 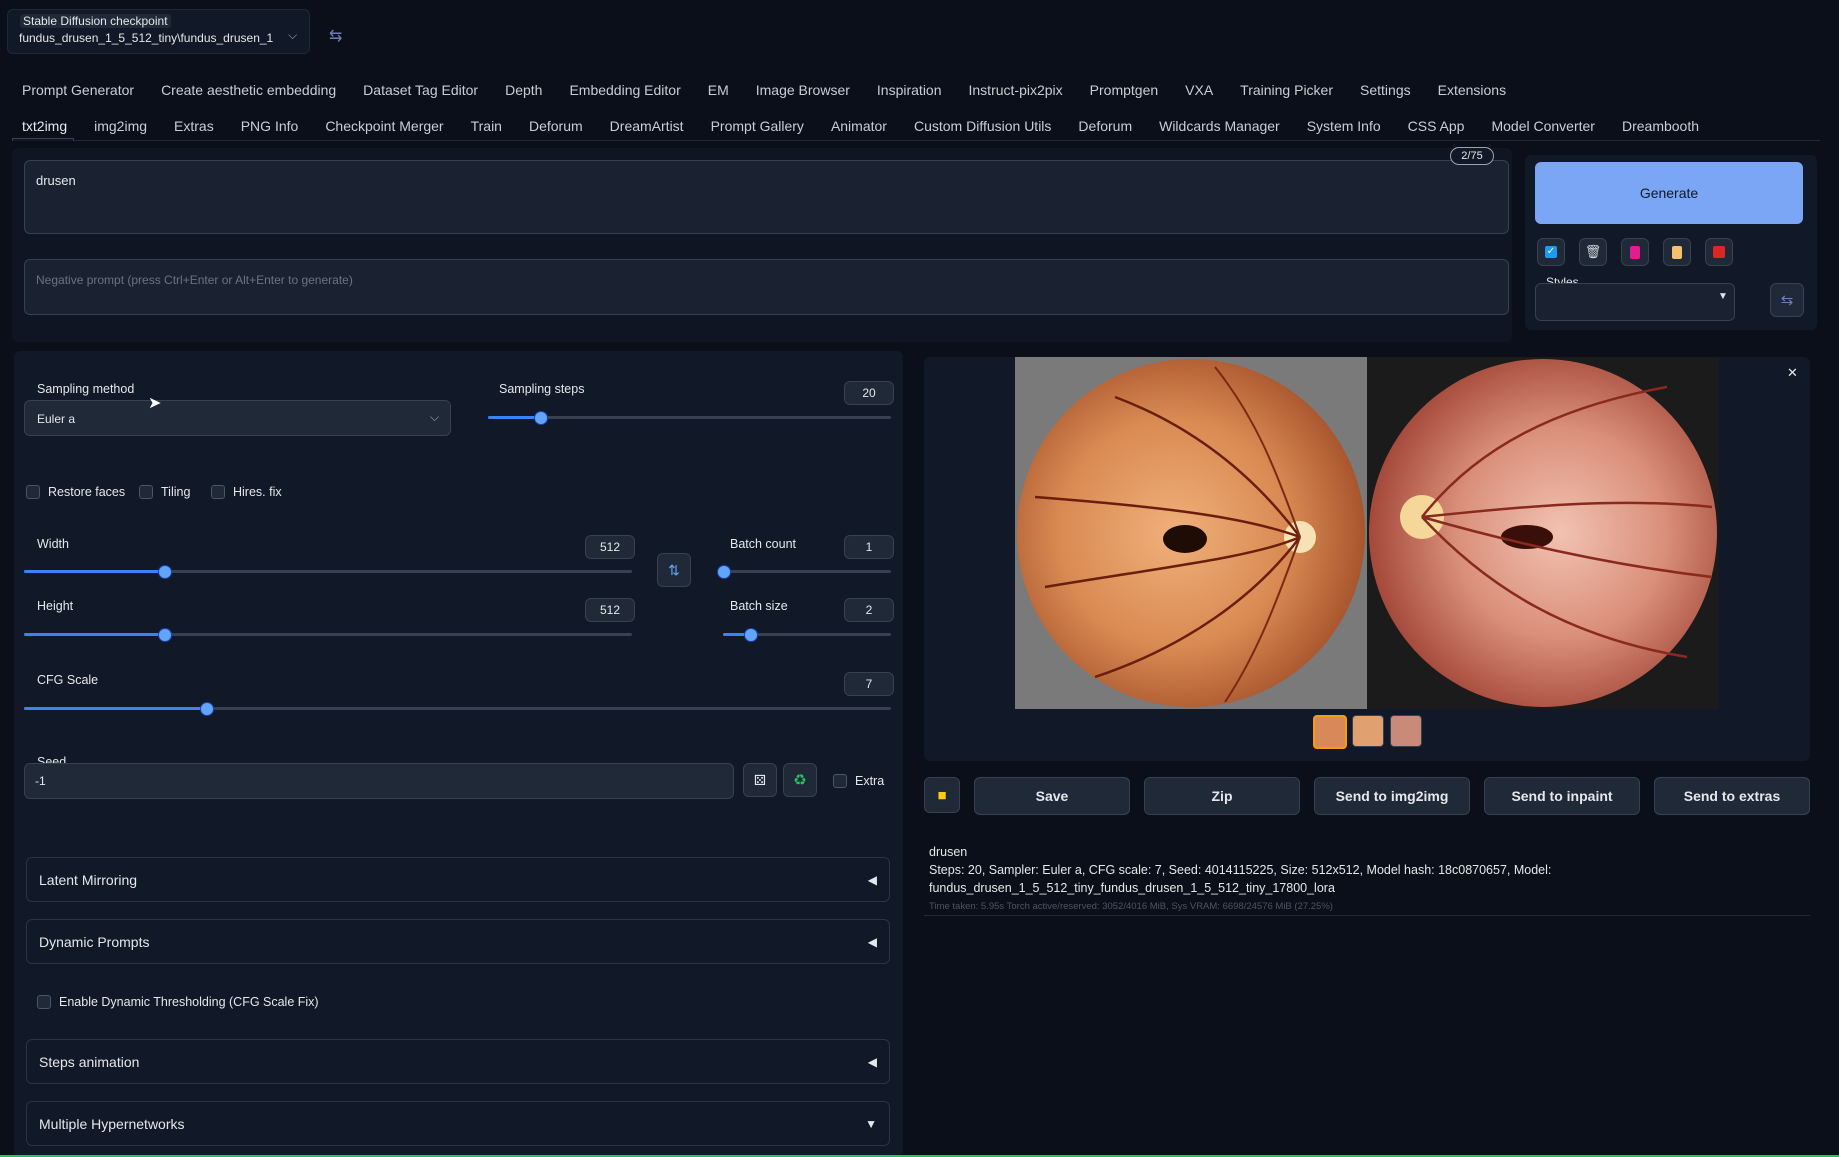 What do you see at coordinates (674, 570) in the screenshot?
I see `swap-dimensions-icon: ⇅` at bounding box center [674, 570].